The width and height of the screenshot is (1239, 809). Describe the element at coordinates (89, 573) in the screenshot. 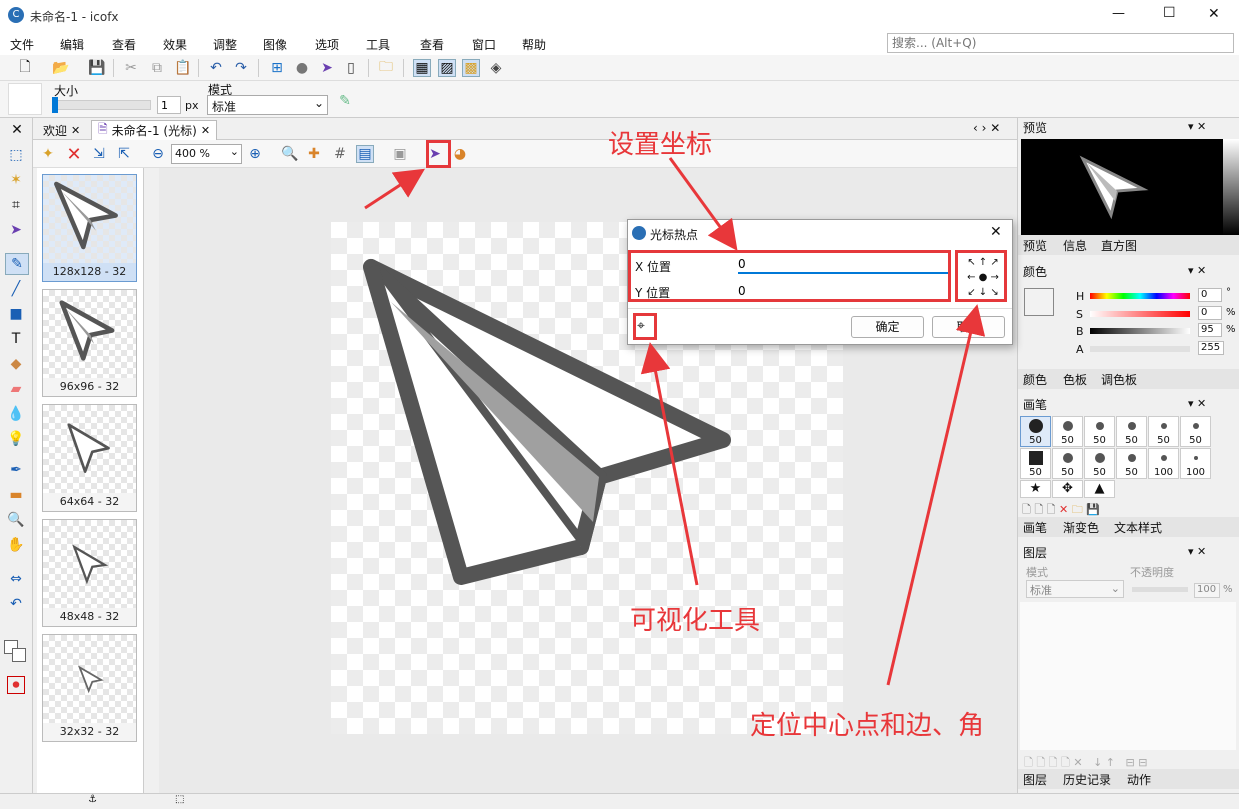

I see `thumb-48: 48x48 - 32` at that location.